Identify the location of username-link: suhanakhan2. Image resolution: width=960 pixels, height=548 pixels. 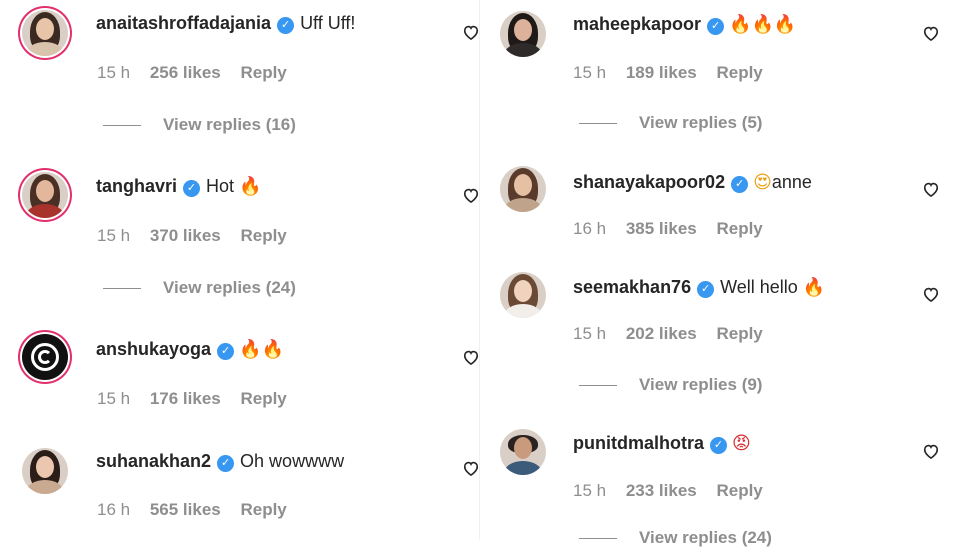
(153, 461).